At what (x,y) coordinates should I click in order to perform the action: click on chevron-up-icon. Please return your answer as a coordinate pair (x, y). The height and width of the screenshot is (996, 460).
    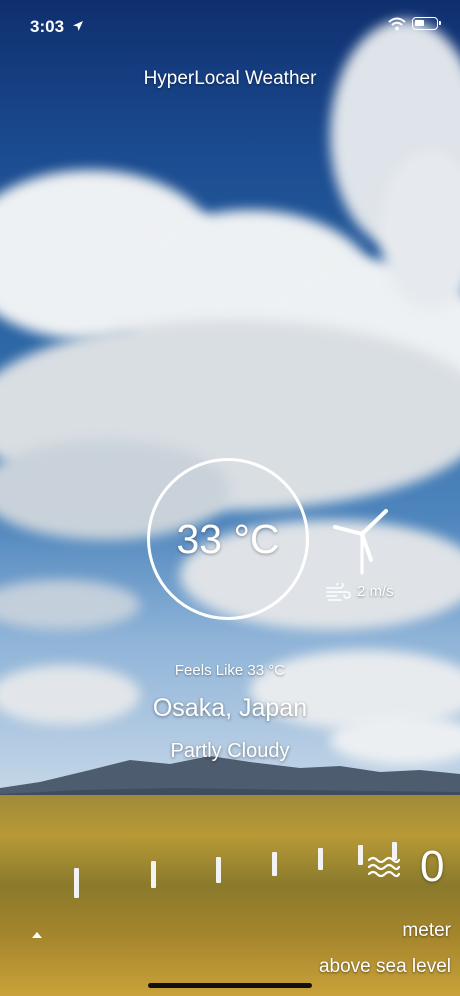
    Looking at the image, I should click on (37, 935).